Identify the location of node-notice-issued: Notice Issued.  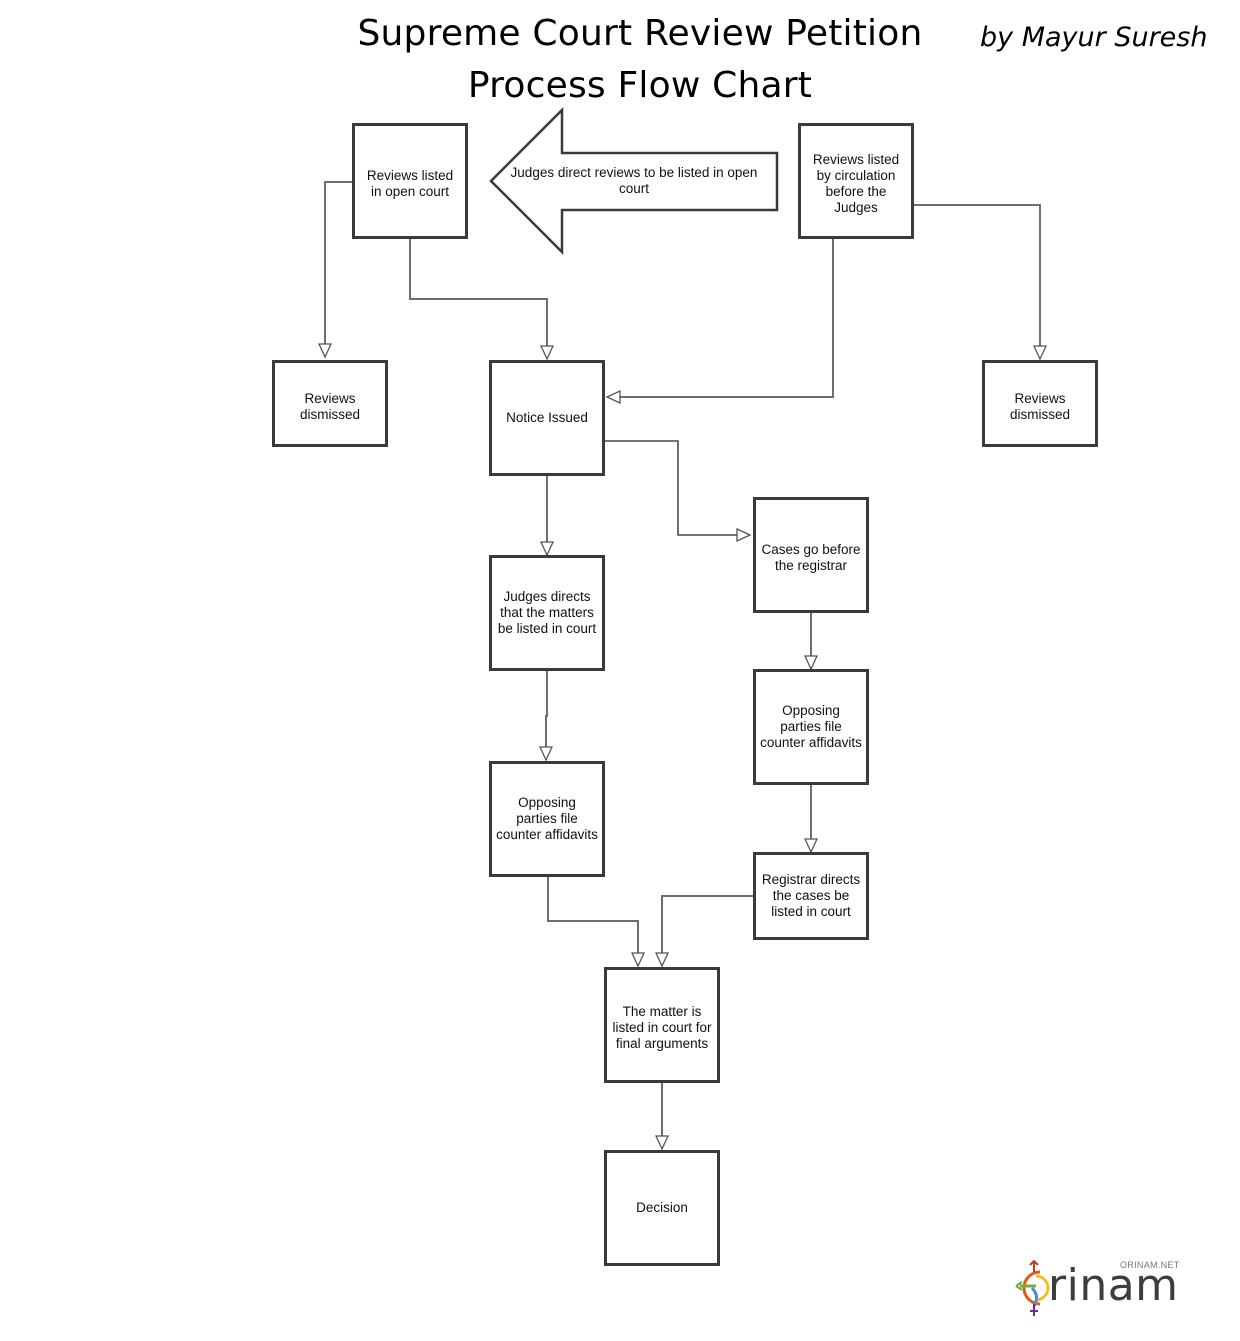
(547, 418).